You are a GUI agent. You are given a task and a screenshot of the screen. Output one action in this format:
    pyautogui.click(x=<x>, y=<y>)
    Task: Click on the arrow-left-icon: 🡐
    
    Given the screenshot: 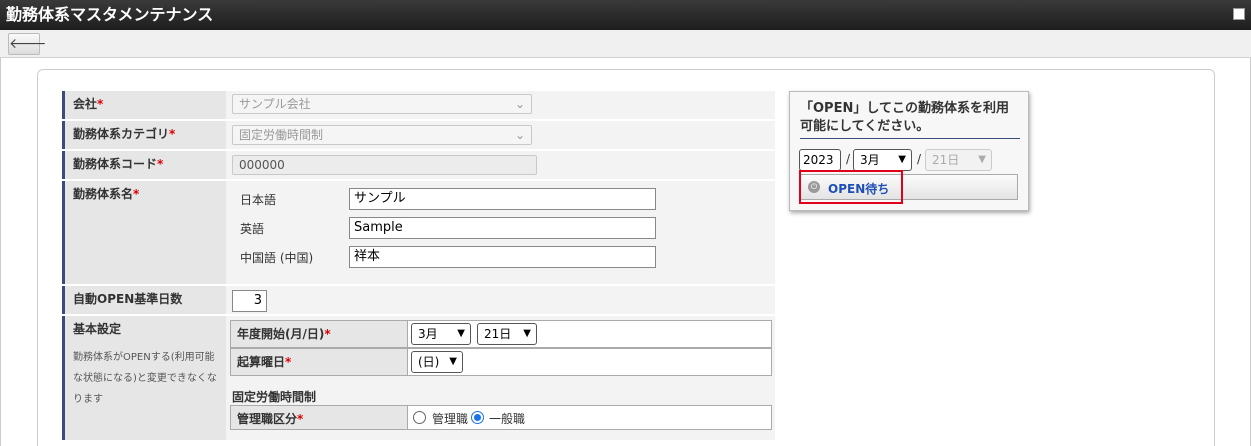 What is the action you would take?
    pyautogui.click(x=28, y=44)
    